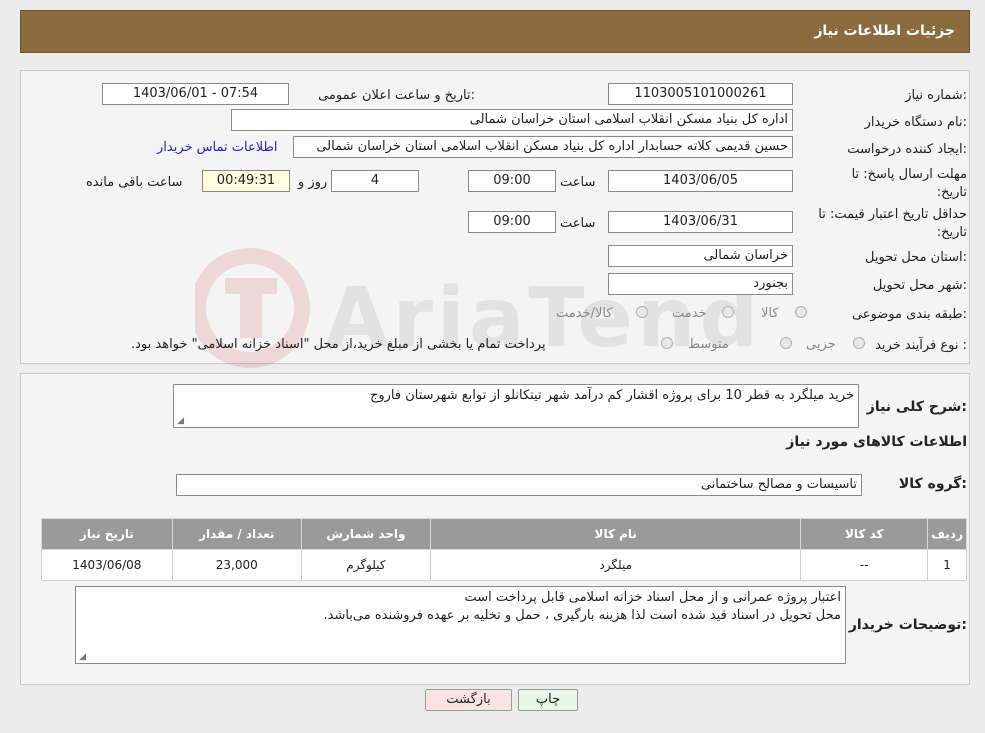 This screenshot has height=733, width=985. What do you see at coordinates (689, 313) in the screenshot?
I see `category-service-label: خدمت` at bounding box center [689, 313].